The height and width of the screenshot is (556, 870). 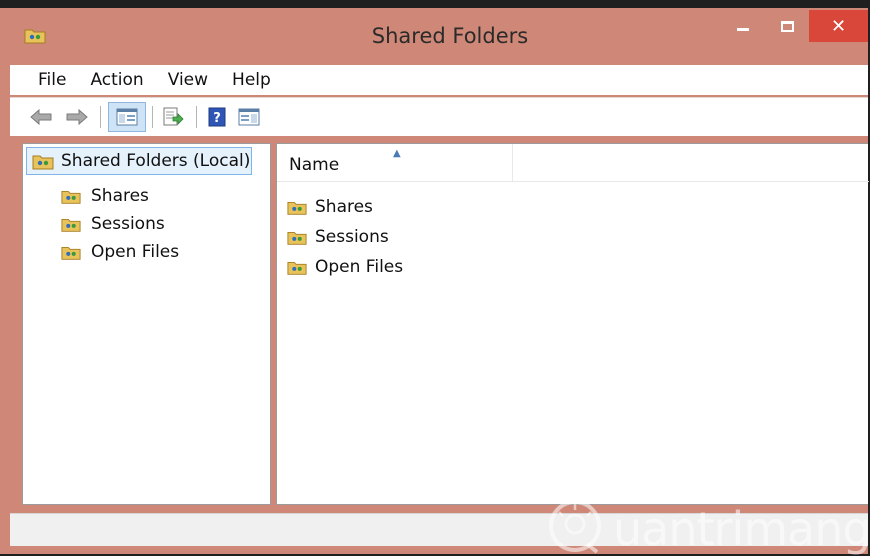 I want to click on minimize-button, so click(x=743, y=26).